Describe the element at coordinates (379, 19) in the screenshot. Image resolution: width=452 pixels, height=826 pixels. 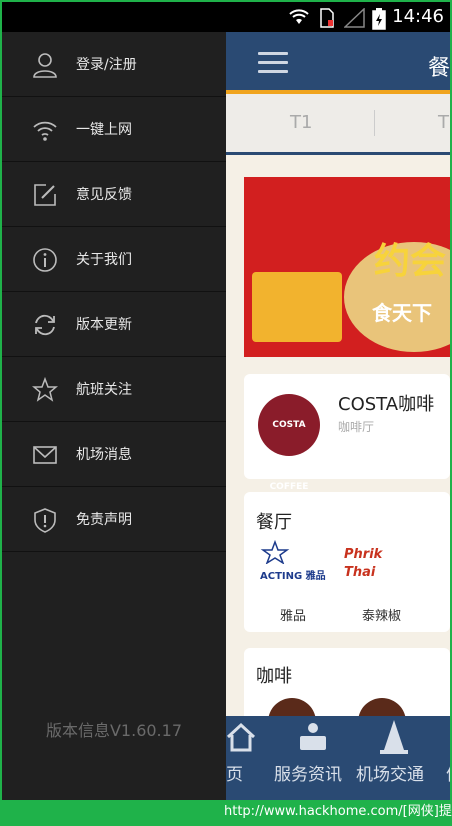
I see `battery-icon` at that location.